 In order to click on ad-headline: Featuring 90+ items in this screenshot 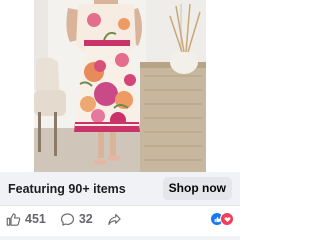, I will do `click(67, 188)`.